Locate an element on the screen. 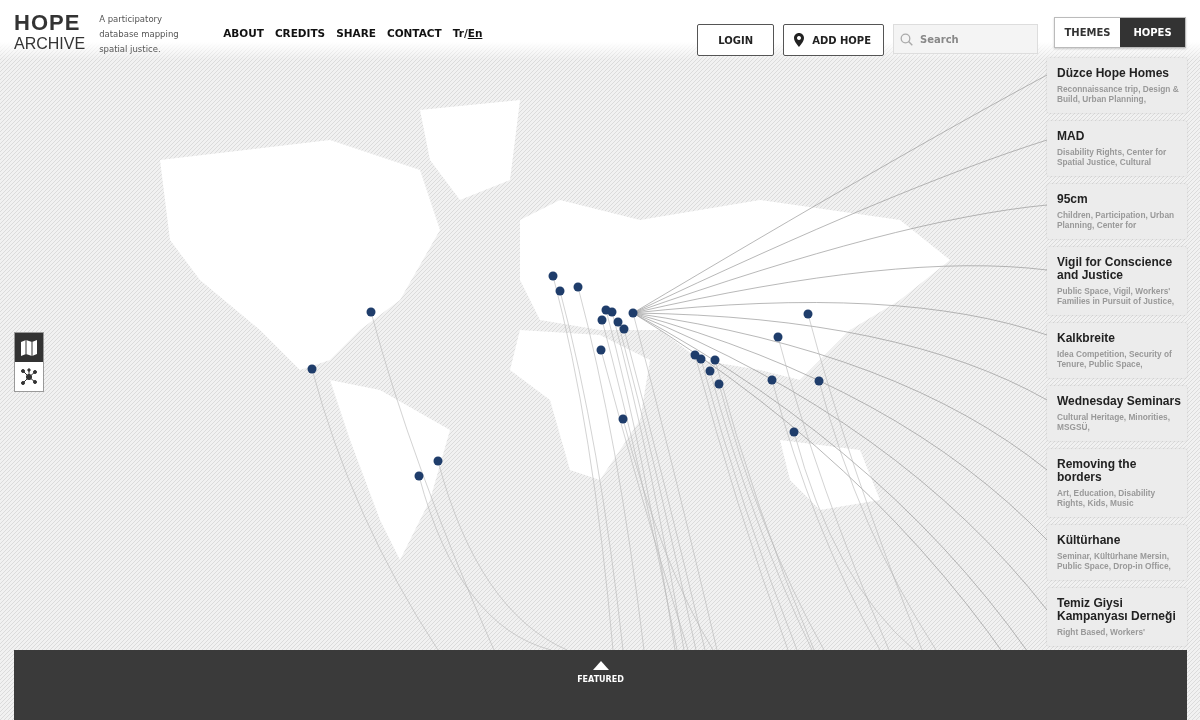 The width and height of the screenshot is (1200, 720). hope-title: Kalkbreite is located at coordinates (1087, 338).